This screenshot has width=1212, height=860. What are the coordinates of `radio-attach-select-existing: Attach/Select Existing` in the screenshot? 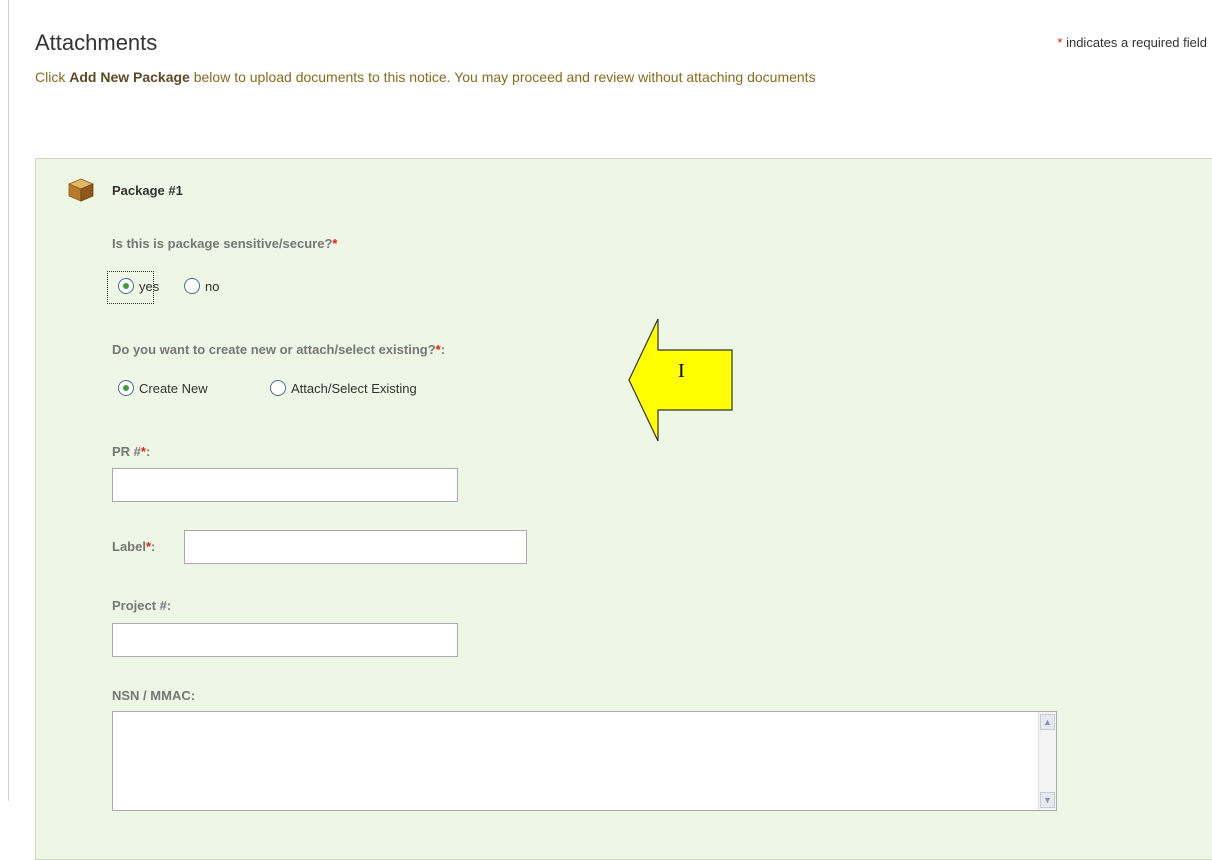 It's located at (343, 388).